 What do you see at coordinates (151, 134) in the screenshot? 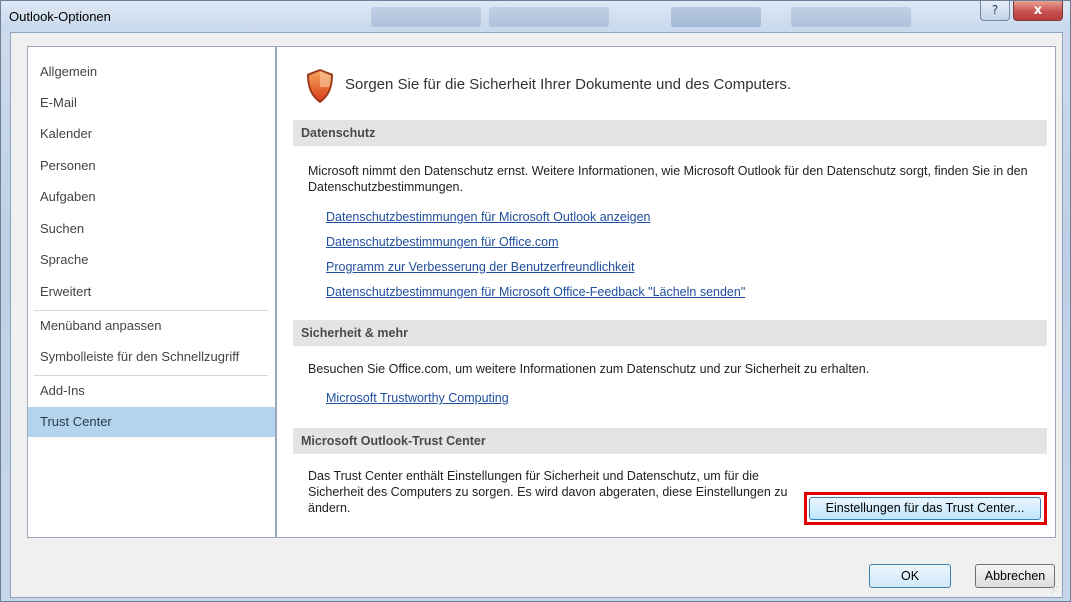
I see `sidebar-item-kalender: Kalender` at bounding box center [151, 134].